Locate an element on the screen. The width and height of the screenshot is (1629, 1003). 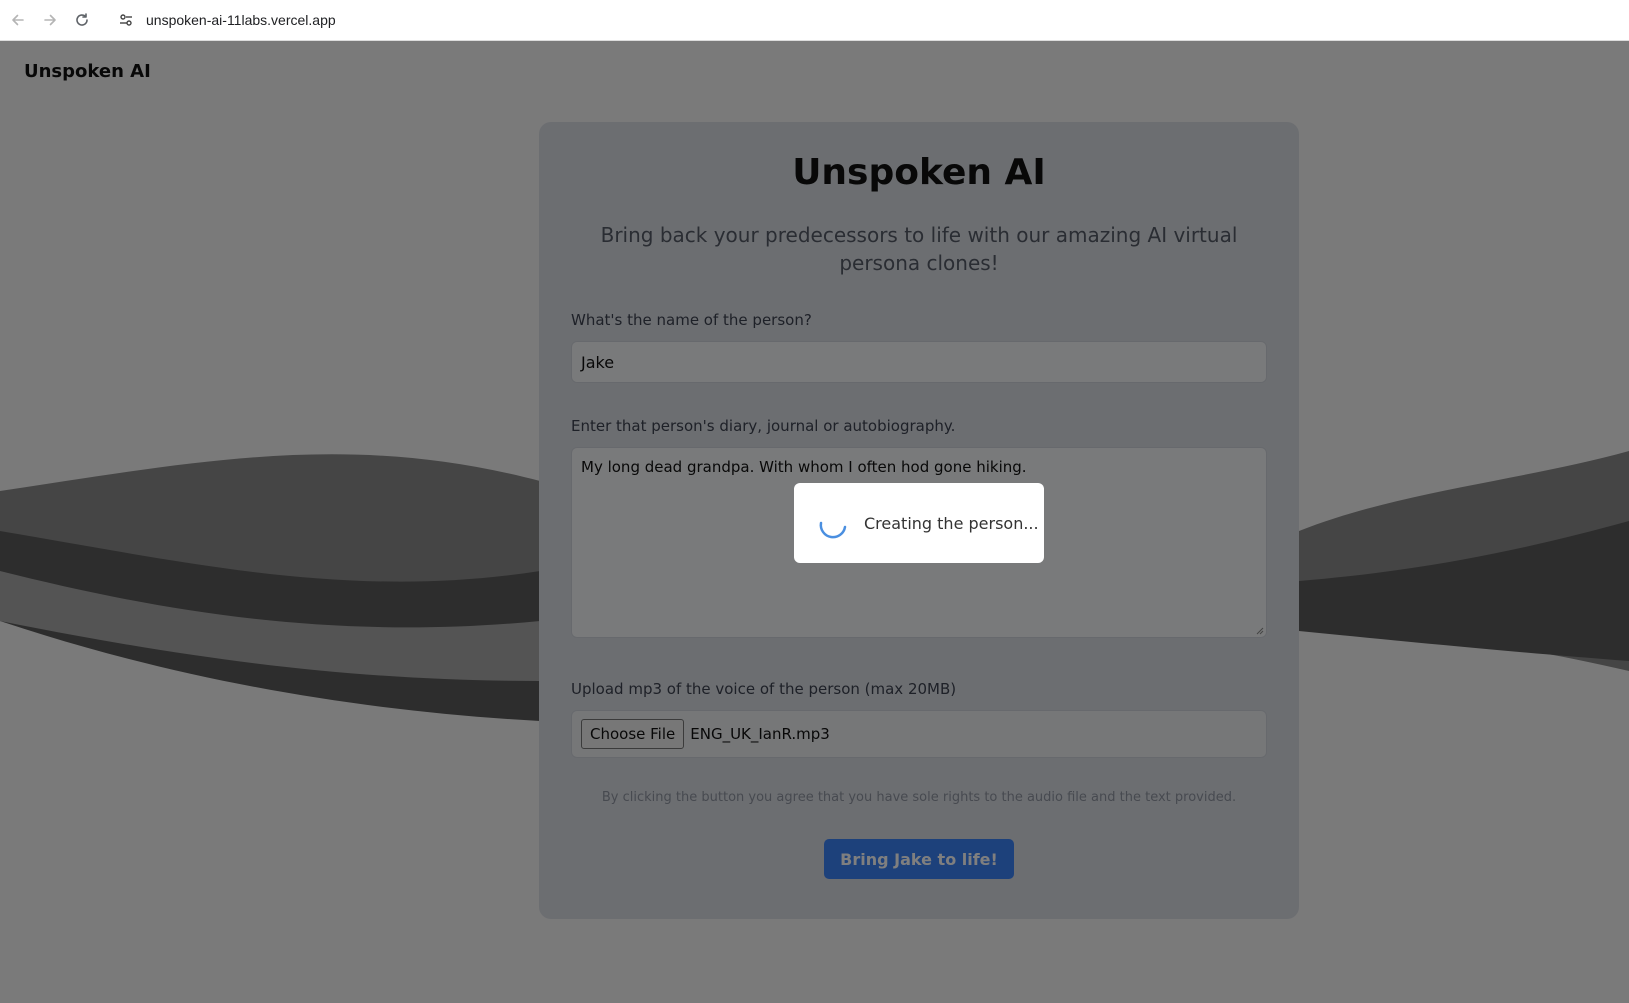
arrow-left-icon is located at coordinates (18, 20).